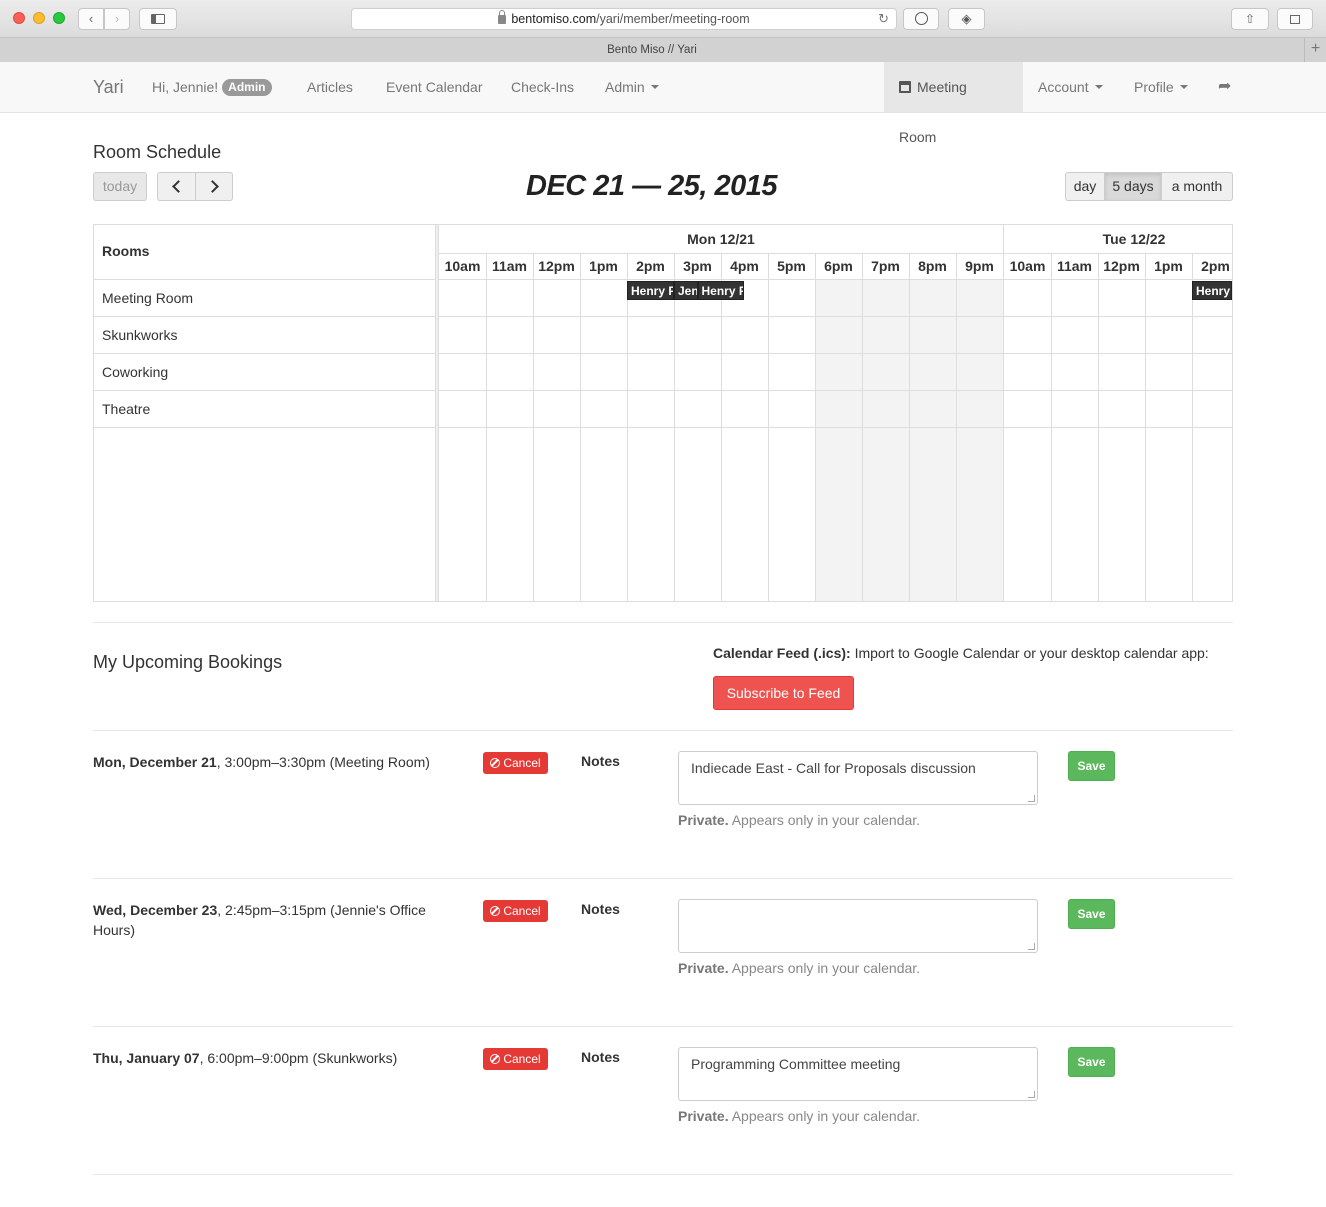 The height and width of the screenshot is (1207, 1326). I want to click on room-schedule-title: Room Schedule, so click(157, 152).